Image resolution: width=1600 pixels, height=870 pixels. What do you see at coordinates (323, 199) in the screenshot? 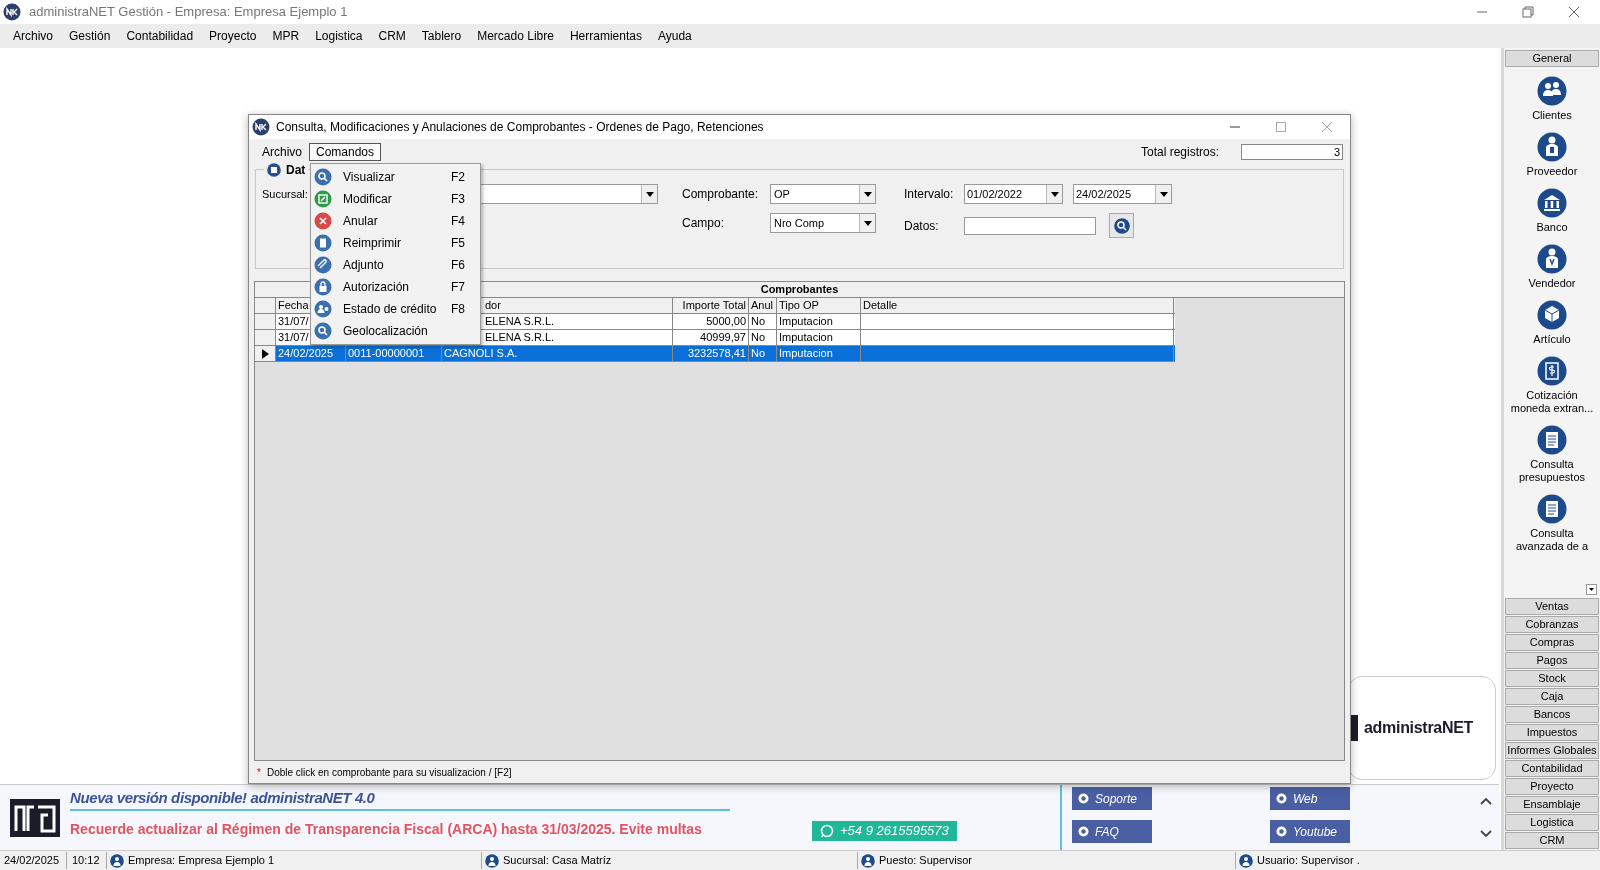
I see `pencil-icon` at bounding box center [323, 199].